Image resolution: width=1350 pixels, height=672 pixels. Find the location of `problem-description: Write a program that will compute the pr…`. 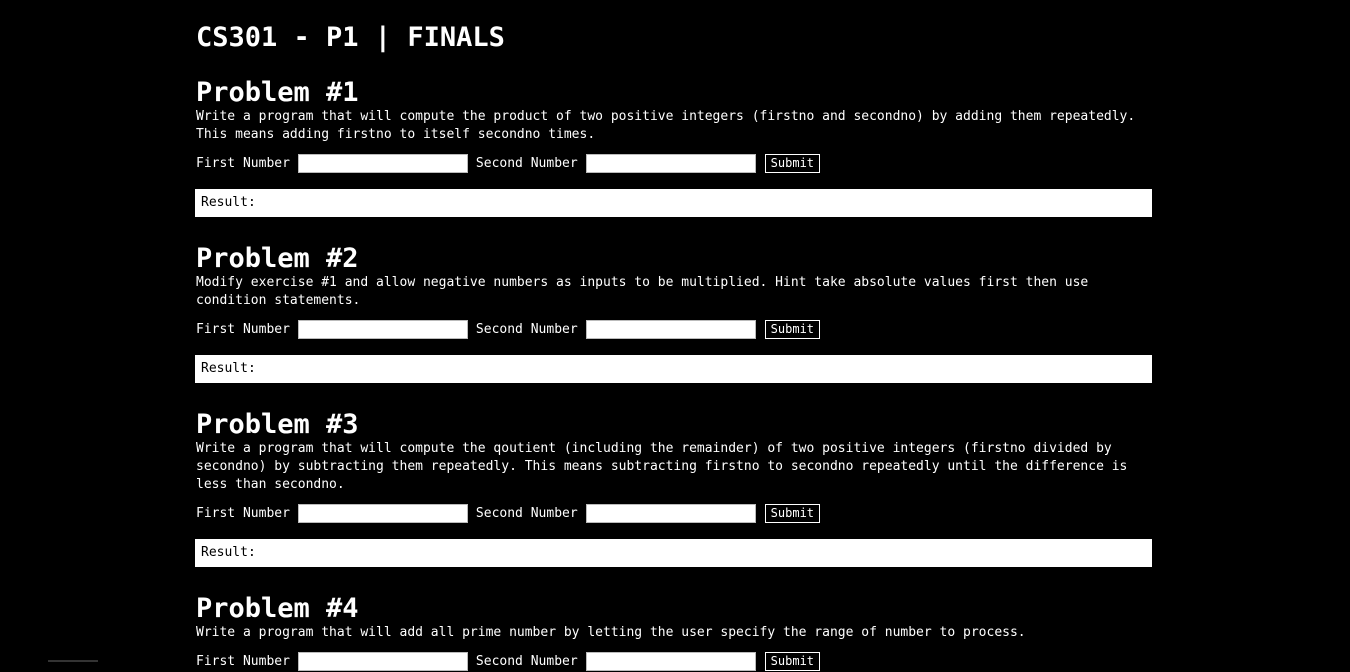

problem-description: Write a program that will compute the pr… is located at coordinates (666, 125).